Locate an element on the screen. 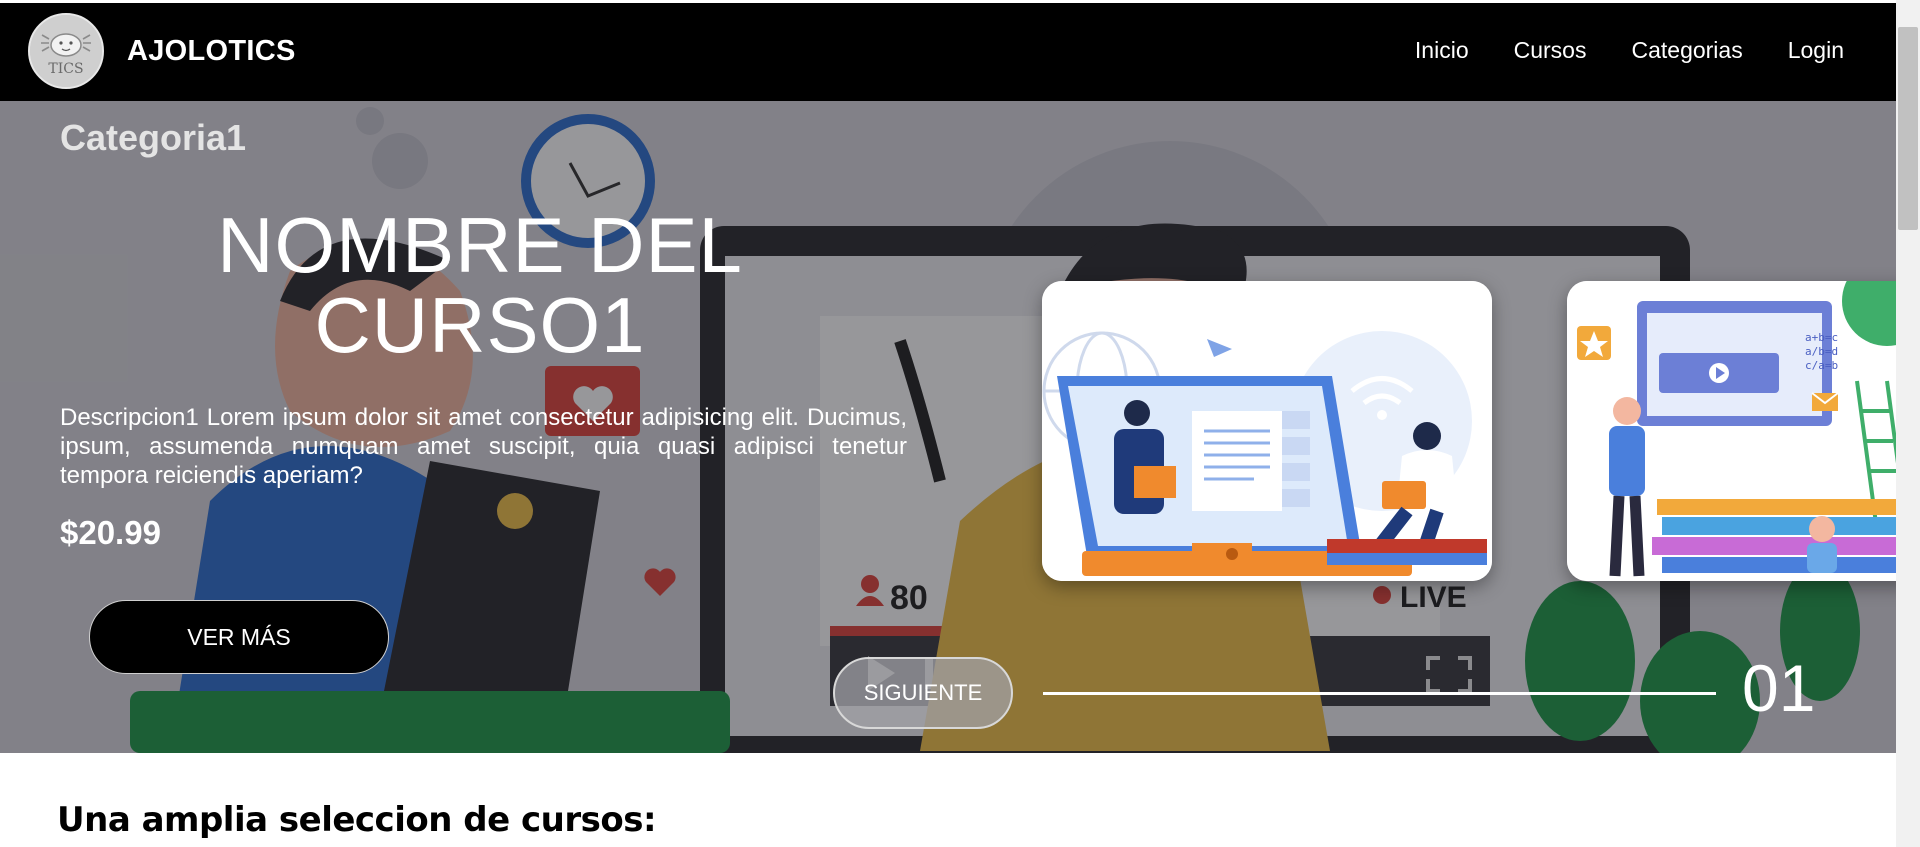 This screenshot has height=847, width=1920. nav-link-cursos: Cursos is located at coordinates (1550, 50).